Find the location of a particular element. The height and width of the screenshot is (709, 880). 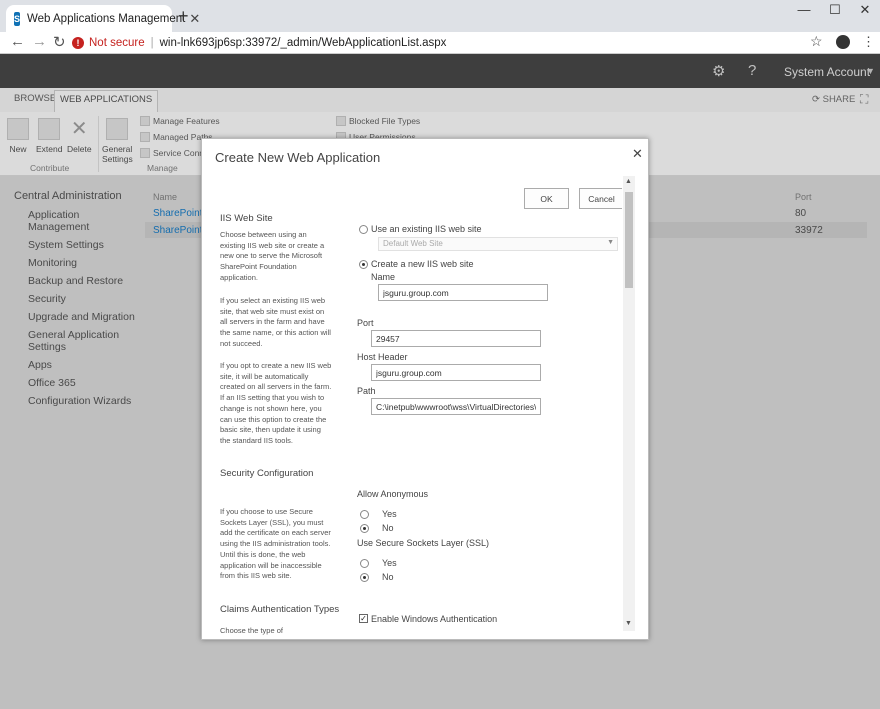

enable-windows-auth-label: Enable Windows Authentication is located at coordinates (434, 619).